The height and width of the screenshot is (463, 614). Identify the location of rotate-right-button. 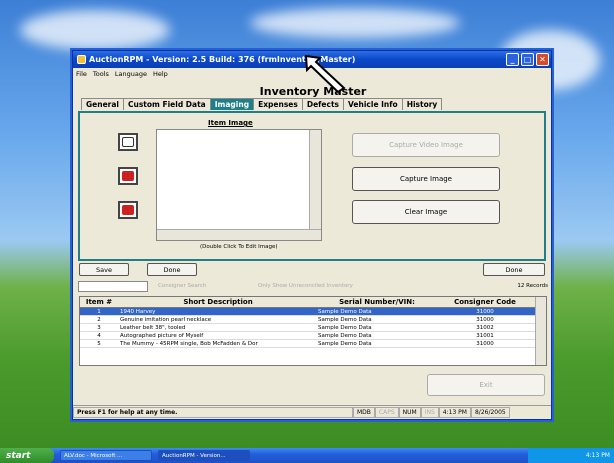
(128, 210).